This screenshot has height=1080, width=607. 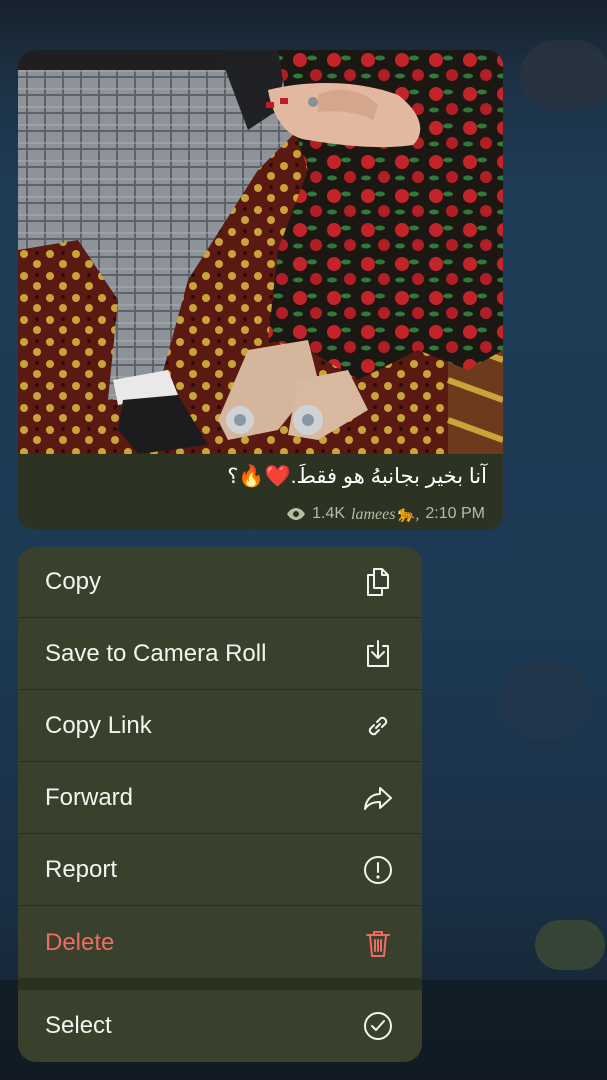 I want to click on menu-item-label: Forward, so click(x=89, y=797).